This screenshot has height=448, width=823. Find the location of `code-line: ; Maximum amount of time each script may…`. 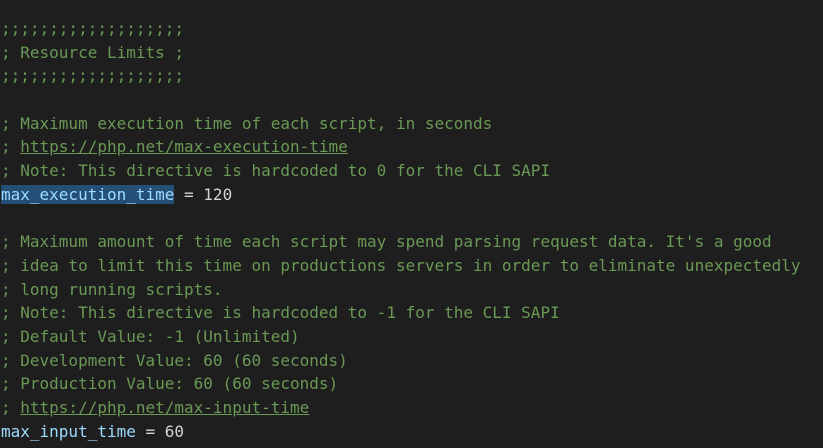

code-line: ; Maximum amount of time each script may… is located at coordinates (386, 242).